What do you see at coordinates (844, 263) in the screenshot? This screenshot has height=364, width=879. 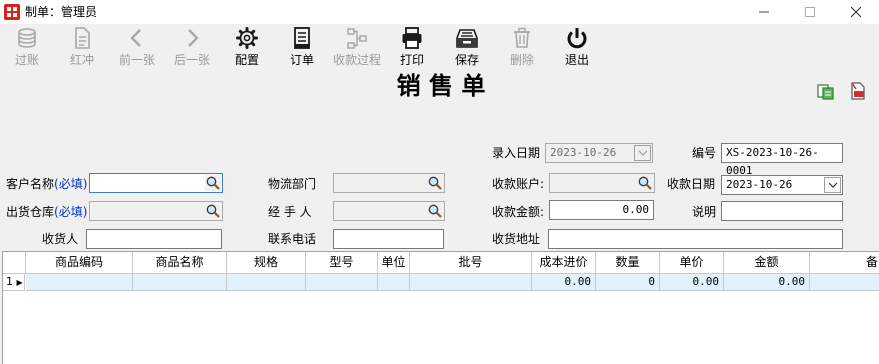 I see `column-header: 备` at bounding box center [844, 263].